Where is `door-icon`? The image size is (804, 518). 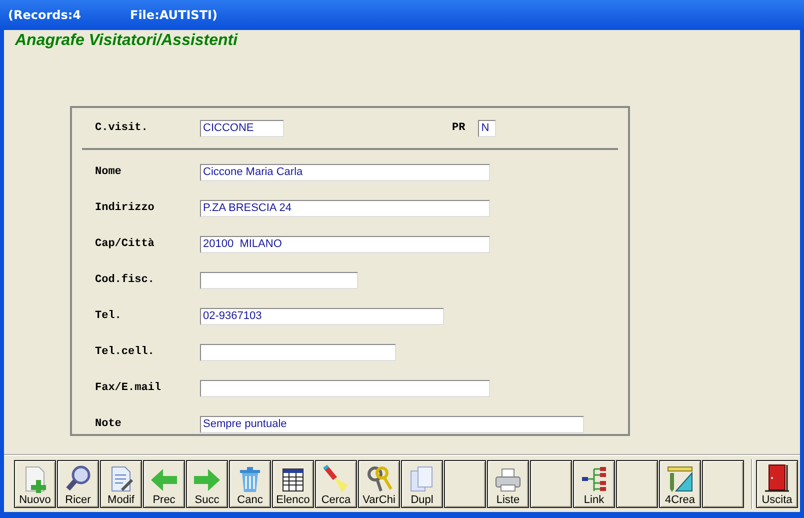 door-icon is located at coordinates (777, 478).